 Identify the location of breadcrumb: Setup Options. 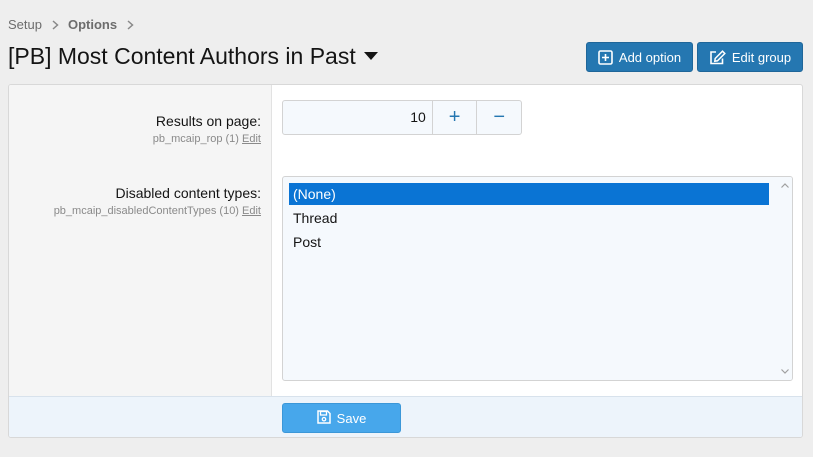
(75, 24).